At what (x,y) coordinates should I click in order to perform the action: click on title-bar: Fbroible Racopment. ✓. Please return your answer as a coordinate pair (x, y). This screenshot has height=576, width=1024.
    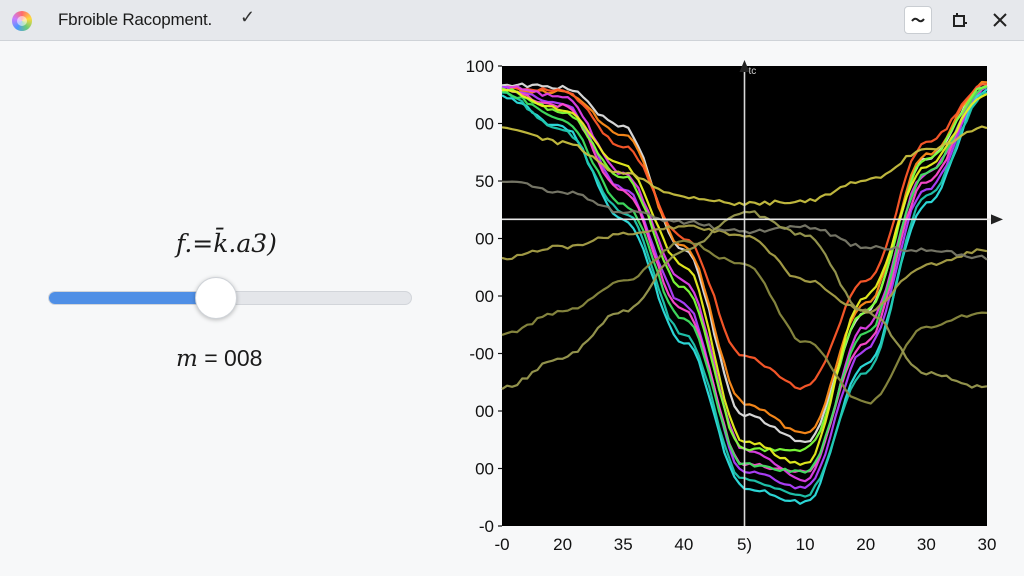
    Looking at the image, I should click on (512, 20).